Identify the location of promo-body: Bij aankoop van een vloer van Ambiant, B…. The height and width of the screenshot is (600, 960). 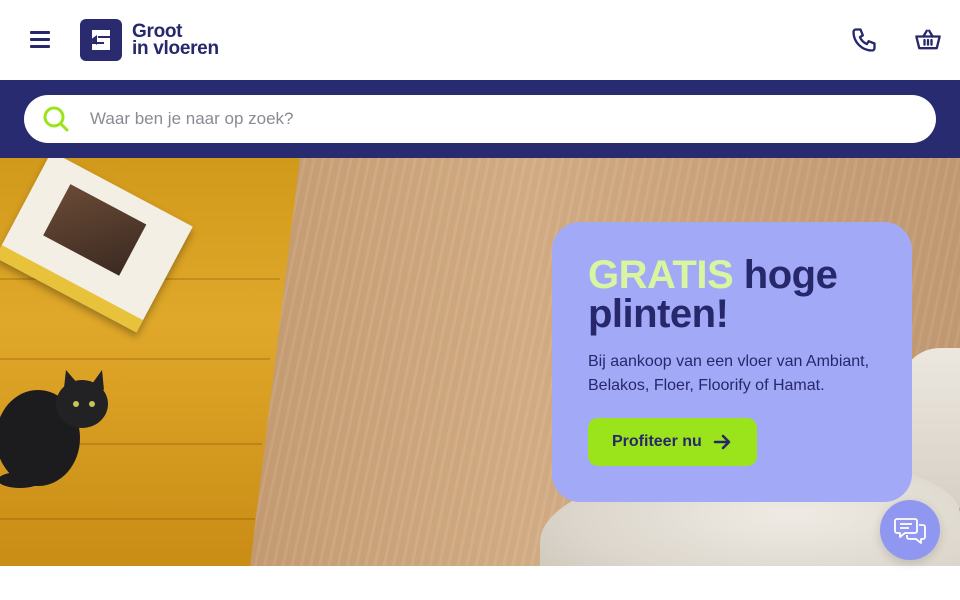
(729, 373).